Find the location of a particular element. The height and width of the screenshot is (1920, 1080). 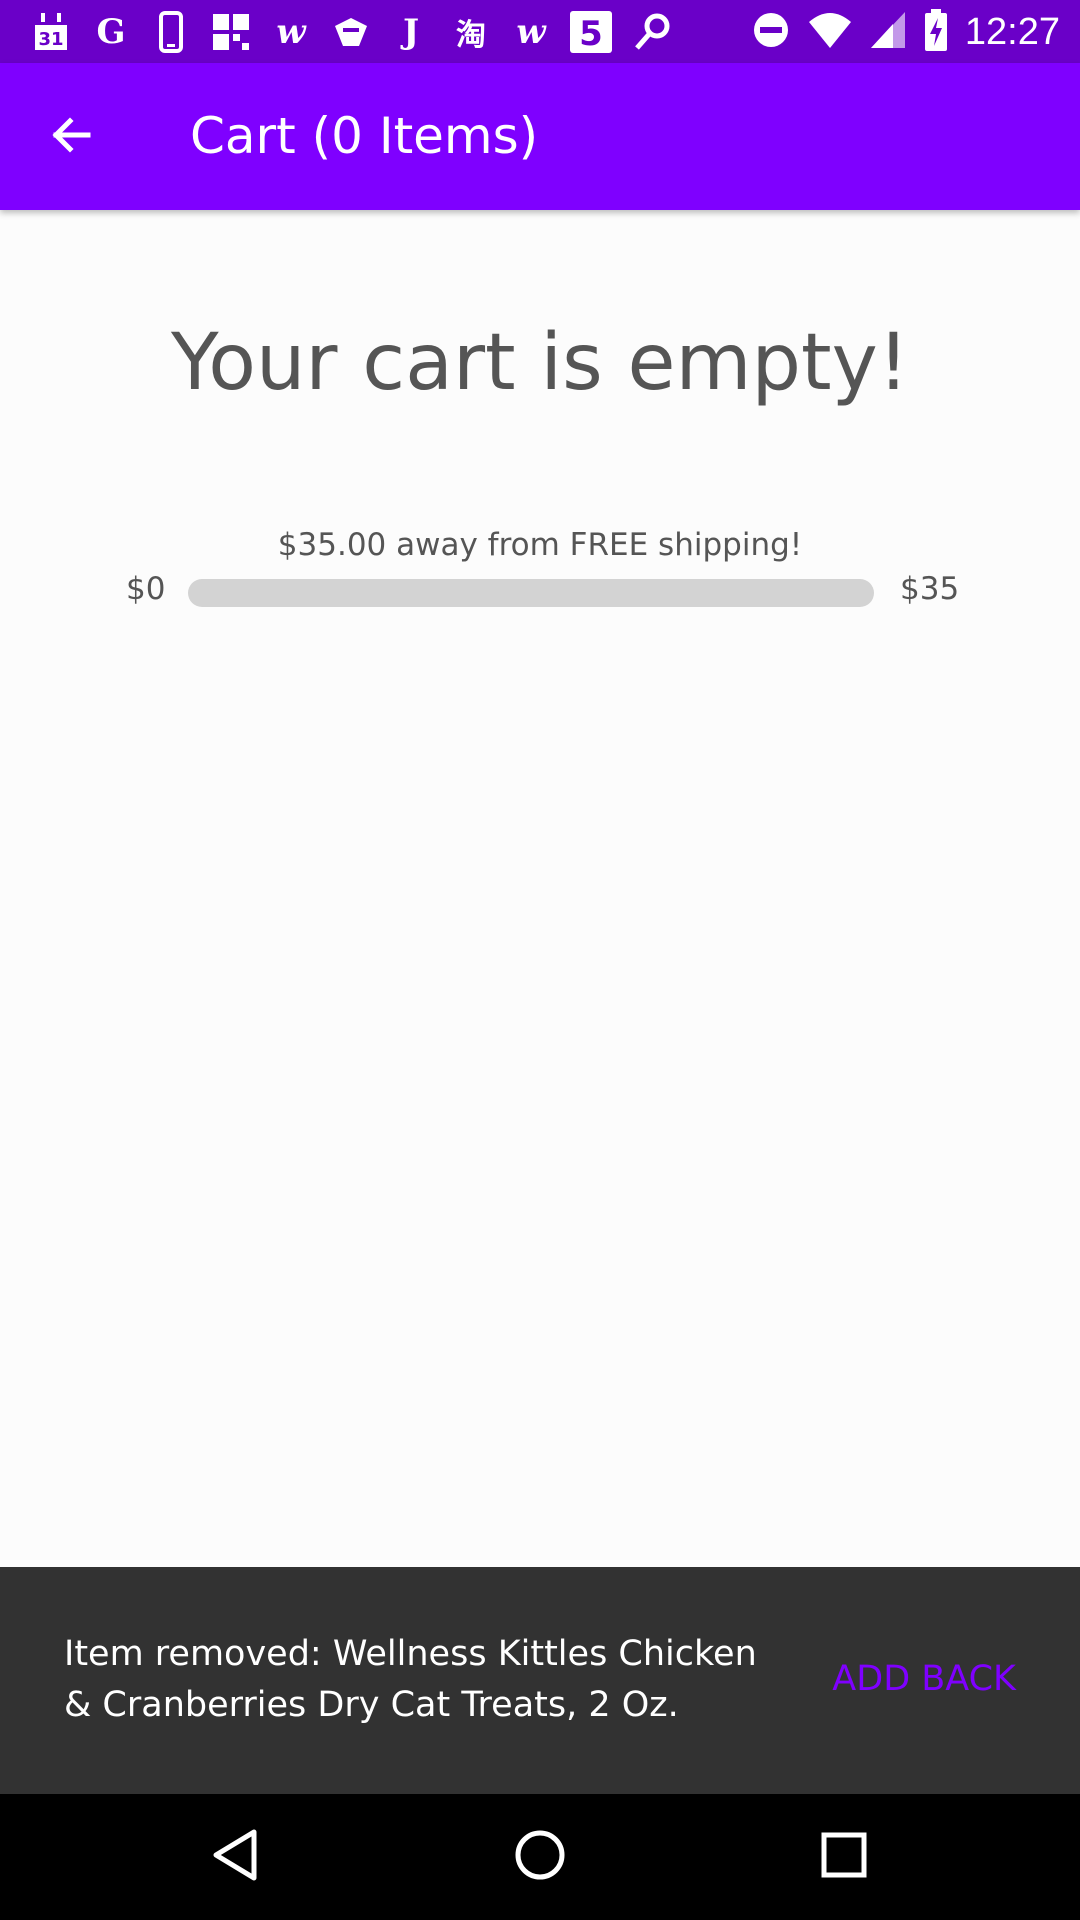

do-not-disturb-icon is located at coordinates (771, 32).